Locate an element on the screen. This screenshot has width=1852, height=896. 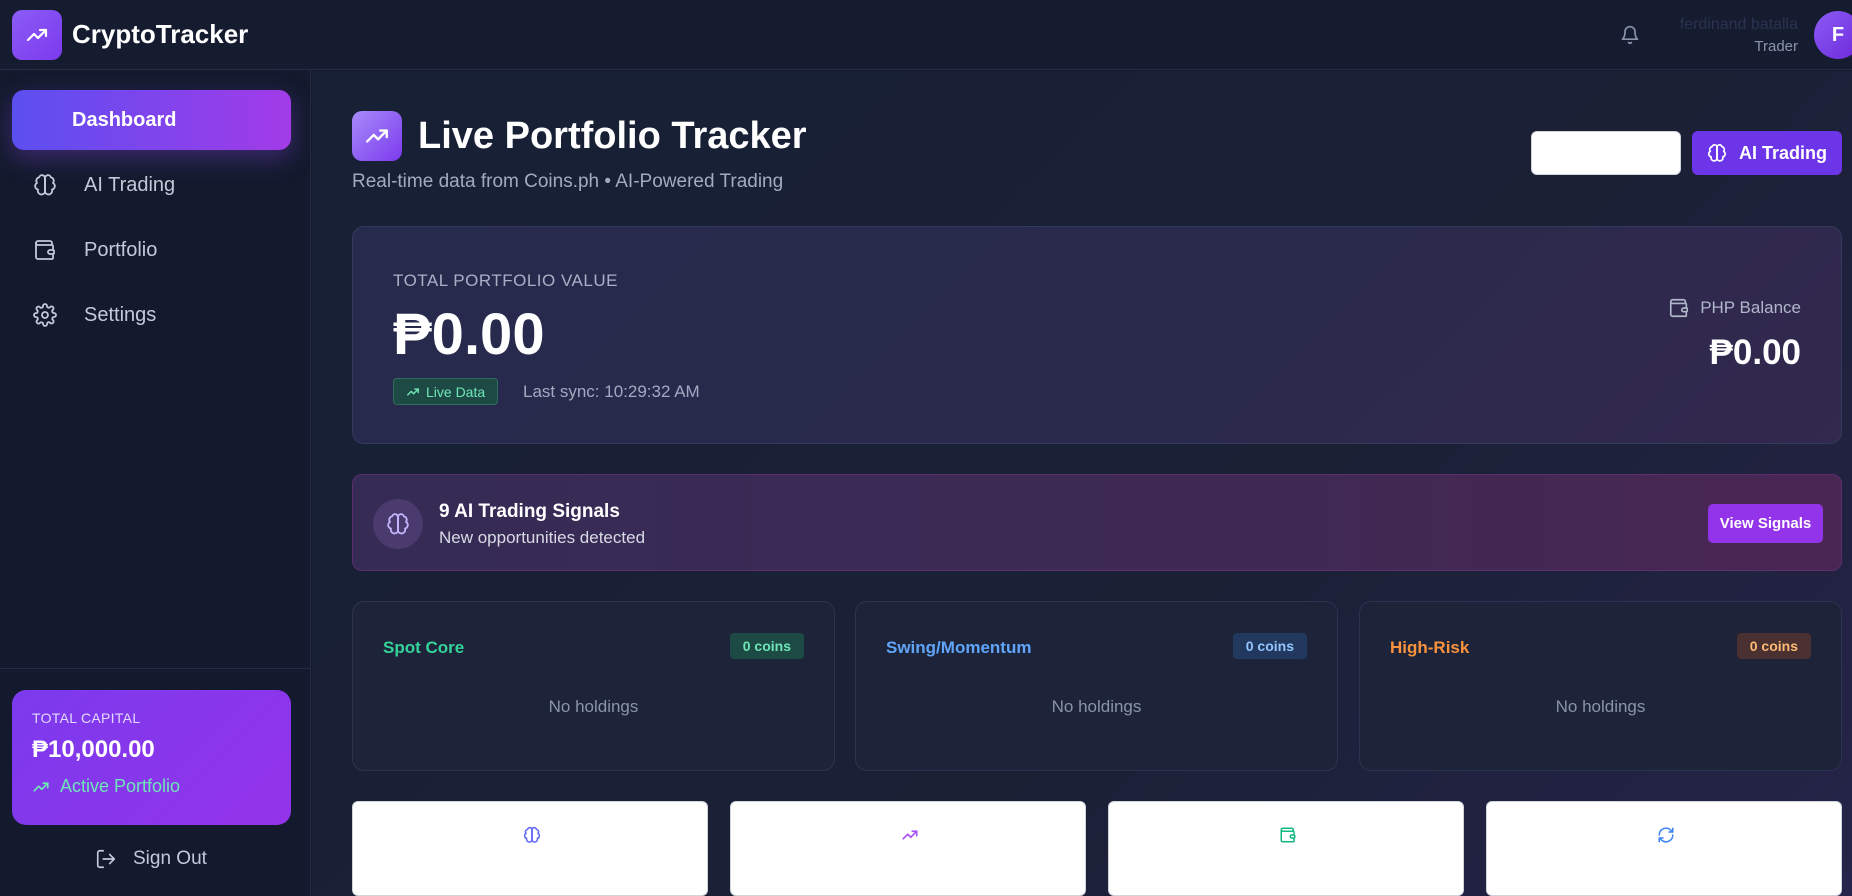
bucket-name: High-Risk is located at coordinates (1430, 647).